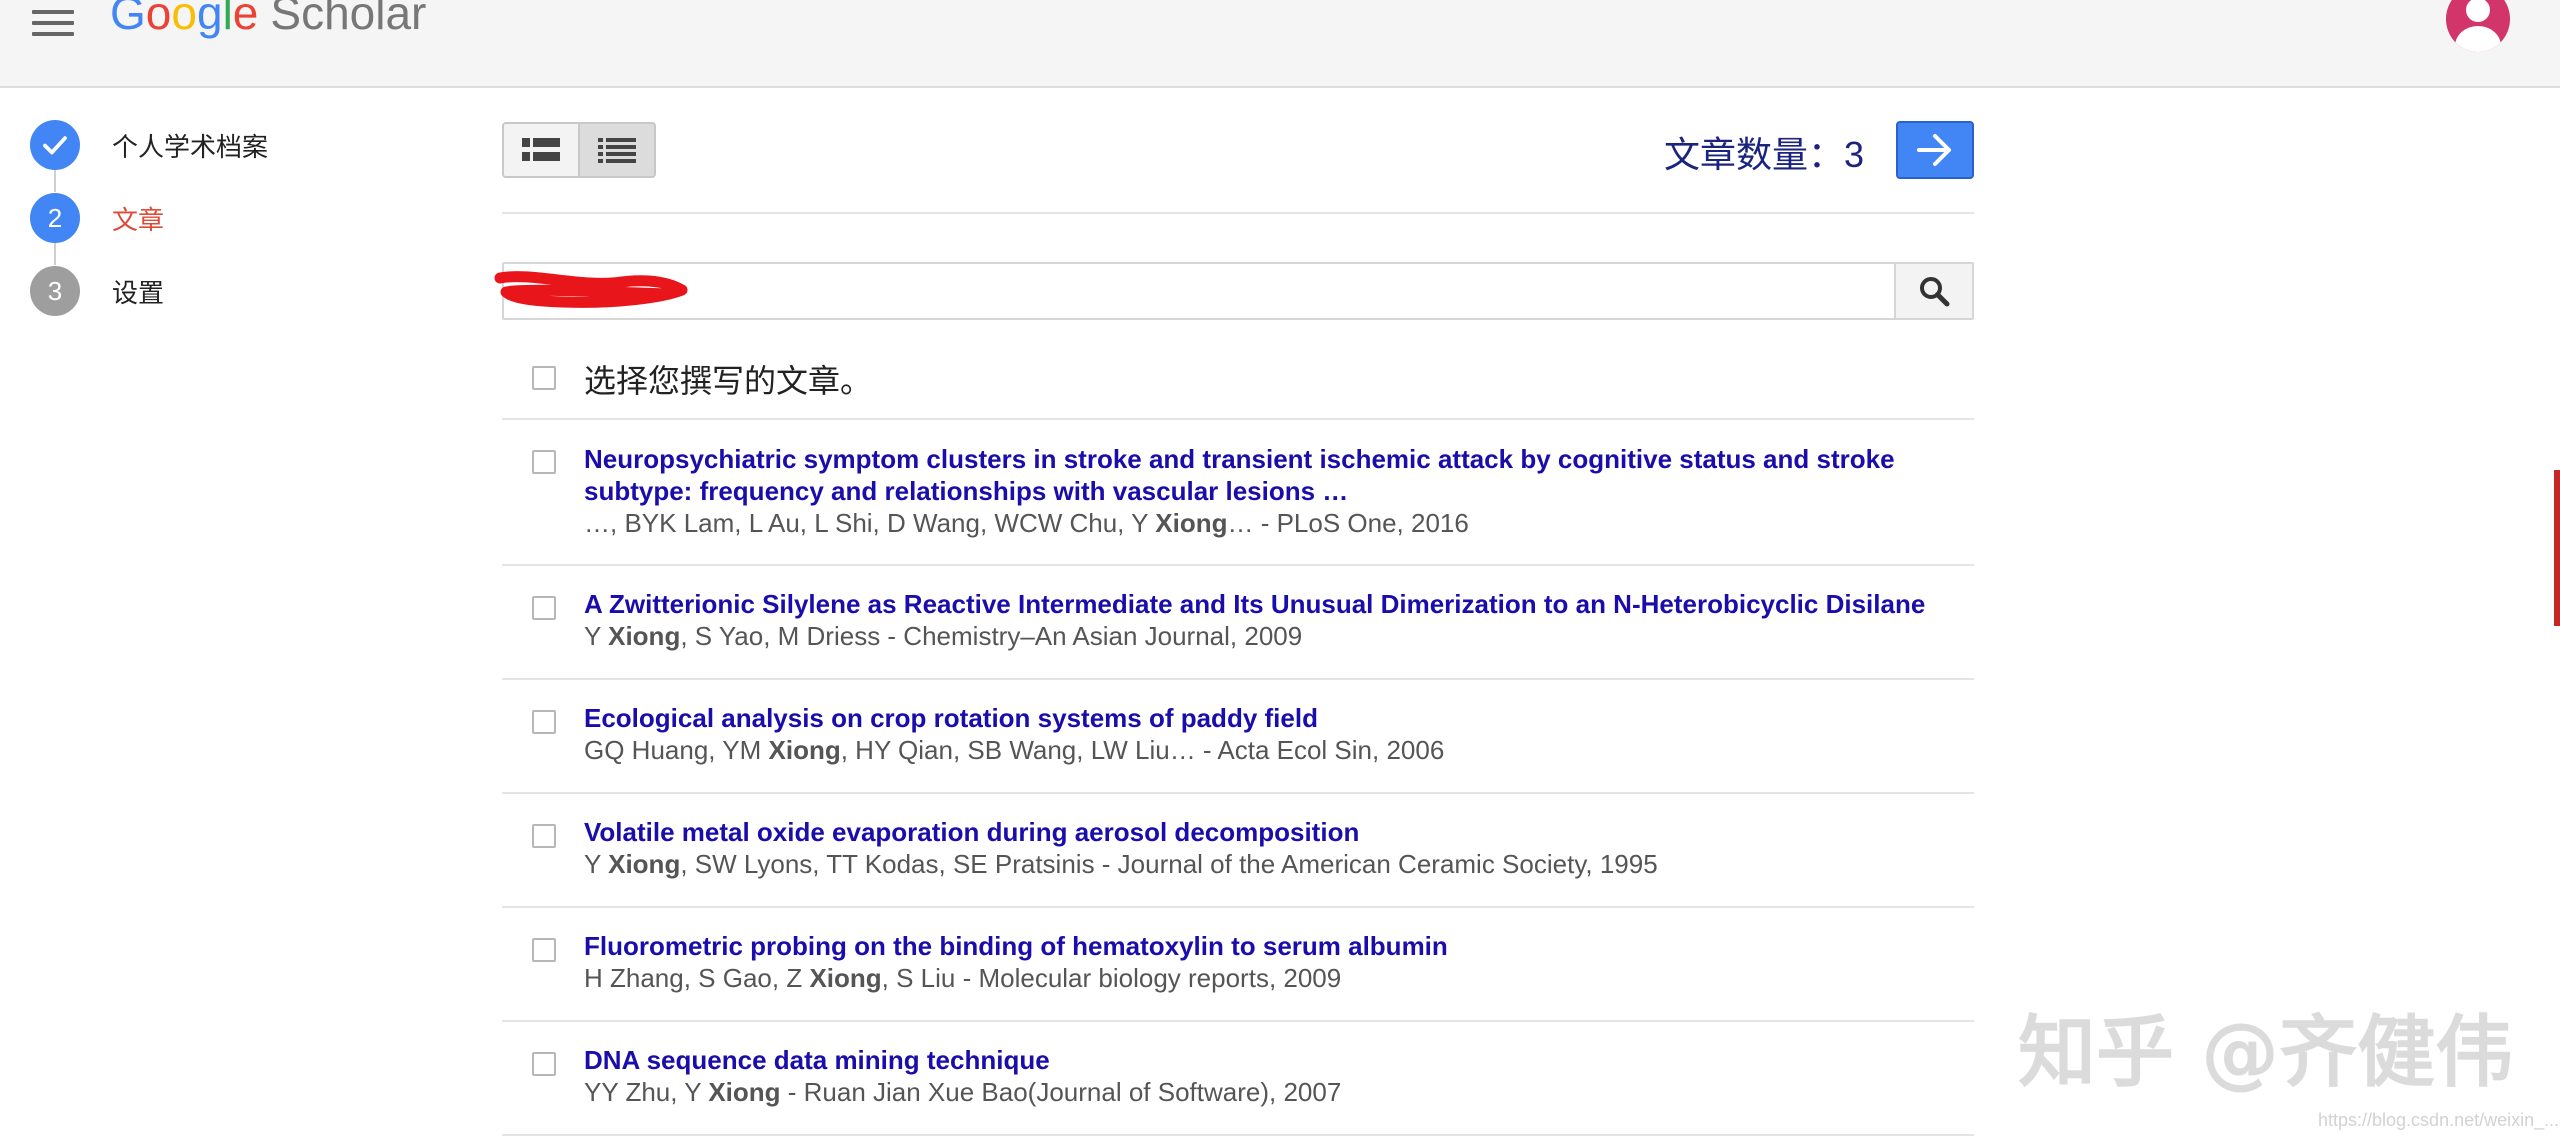 The image size is (2560, 1140). I want to click on search-input, so click(1200, 292).